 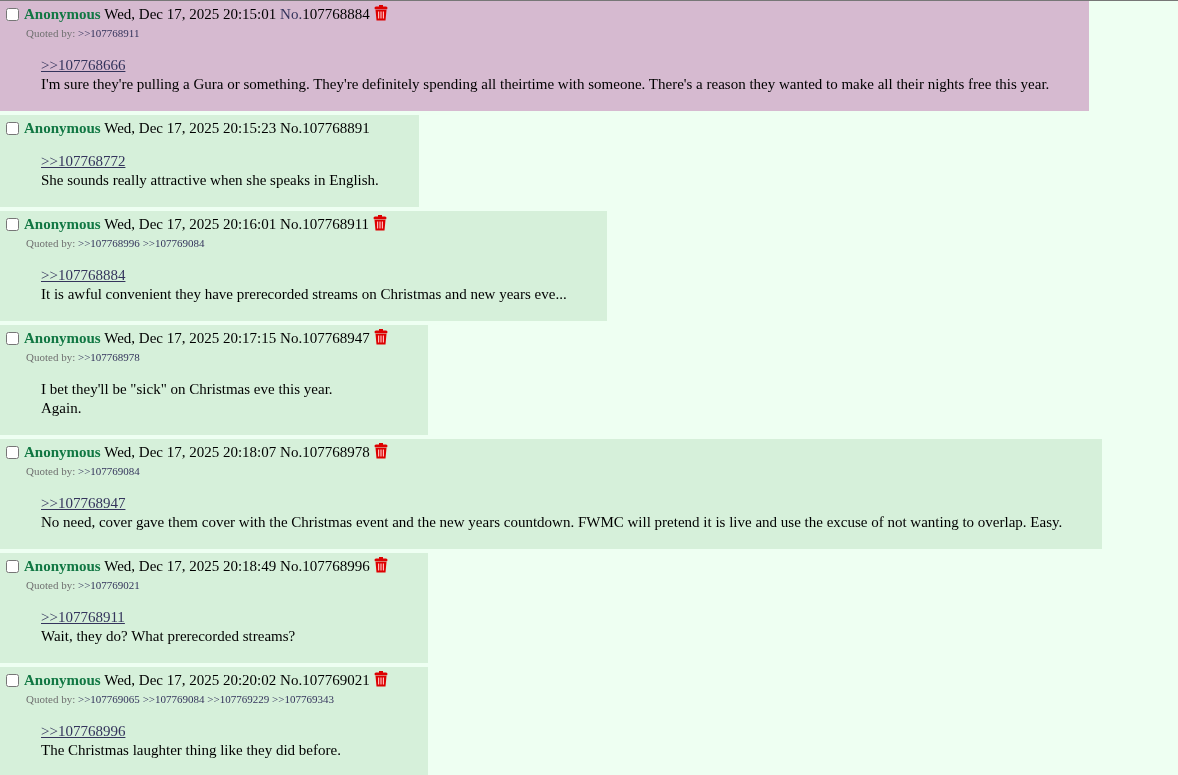 What do you see at coordinates (83, 161) in the screenshot?
I see `quote-link: >>107768772` at bounding box center [83, 161].